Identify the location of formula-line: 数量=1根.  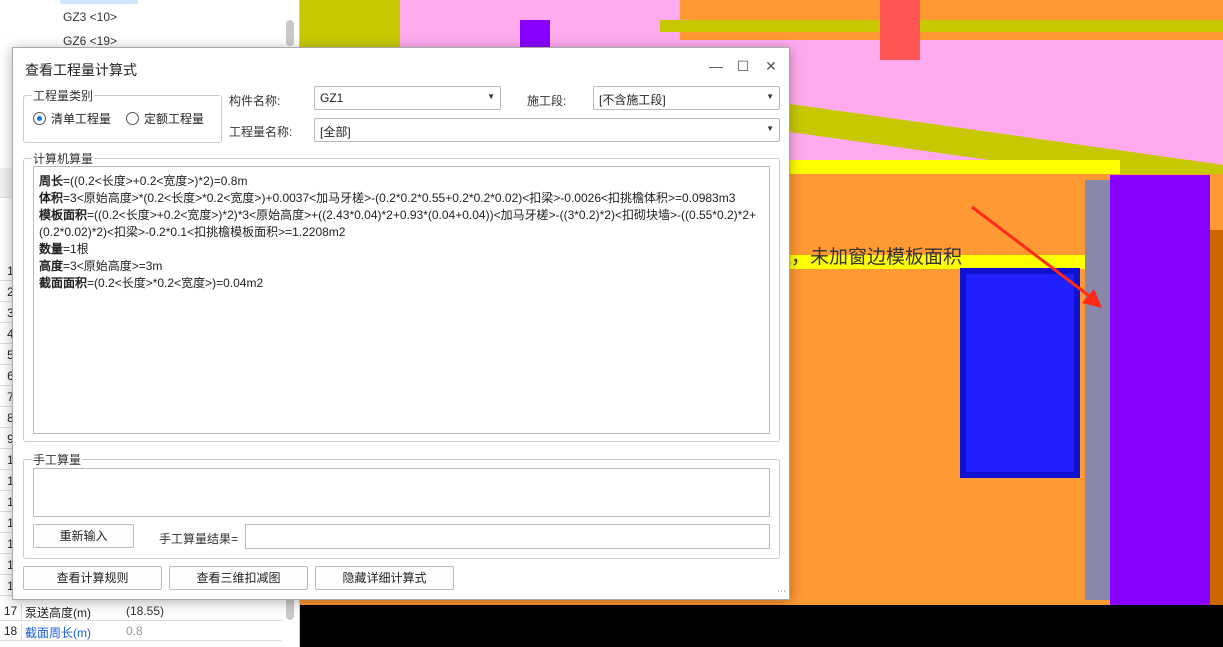
(401, 249).